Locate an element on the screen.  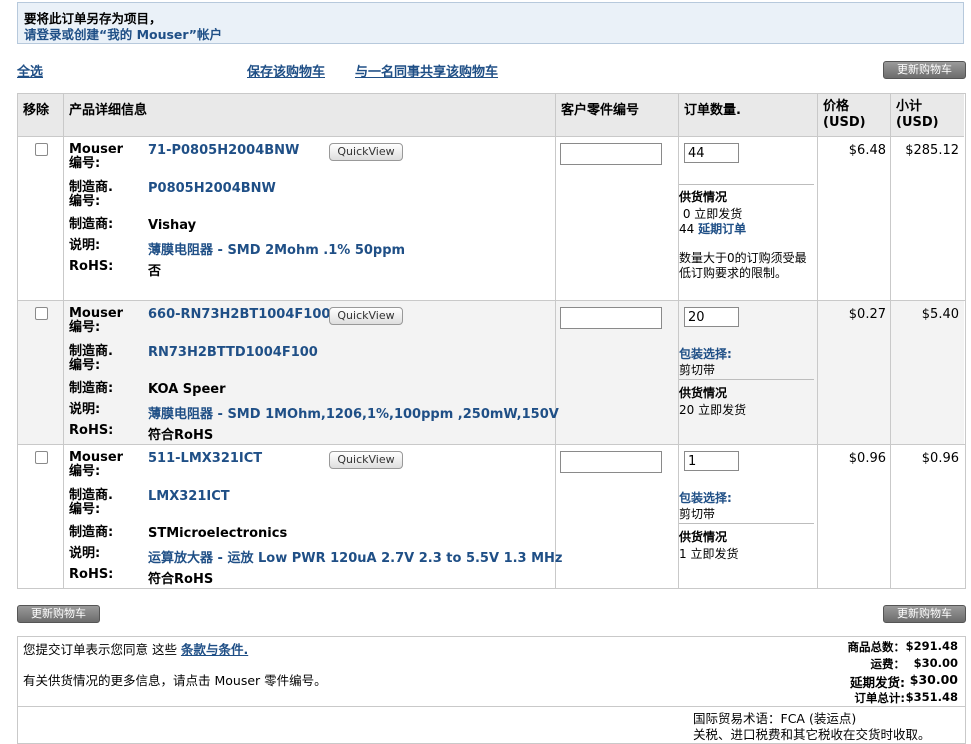
mouser-part-link: 660-RN73H2BT1004F100 is located at coordinates (239, 314).